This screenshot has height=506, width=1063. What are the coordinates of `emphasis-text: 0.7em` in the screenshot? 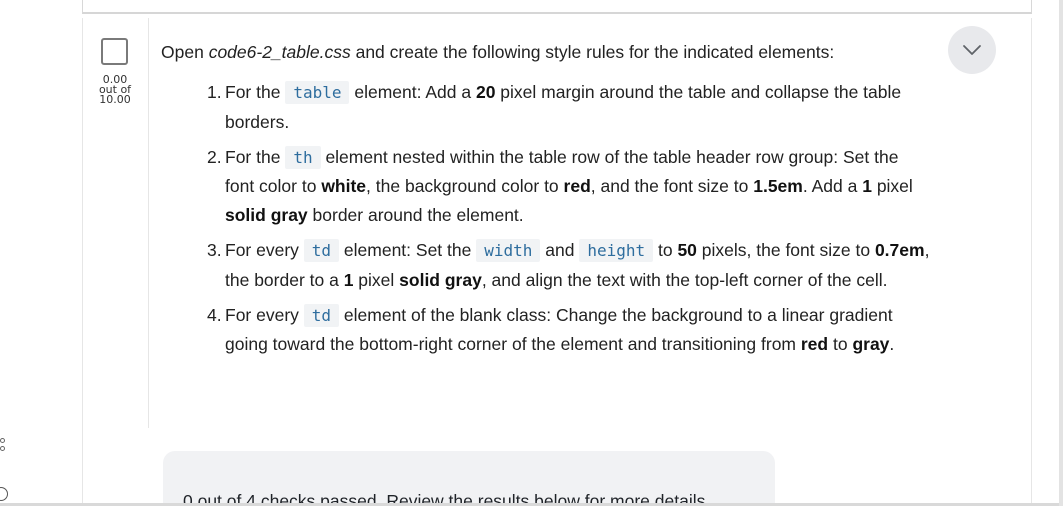 It's located at (899, 249).